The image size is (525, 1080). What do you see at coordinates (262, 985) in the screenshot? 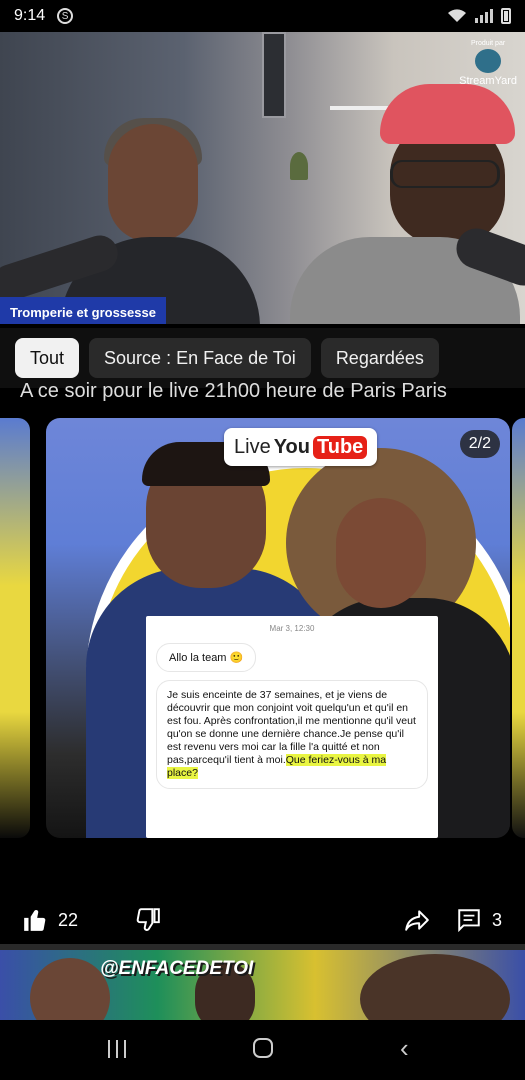
I see `next-video-thumbnail: @ENFACEDETOI` at bounding box center [262, 985].